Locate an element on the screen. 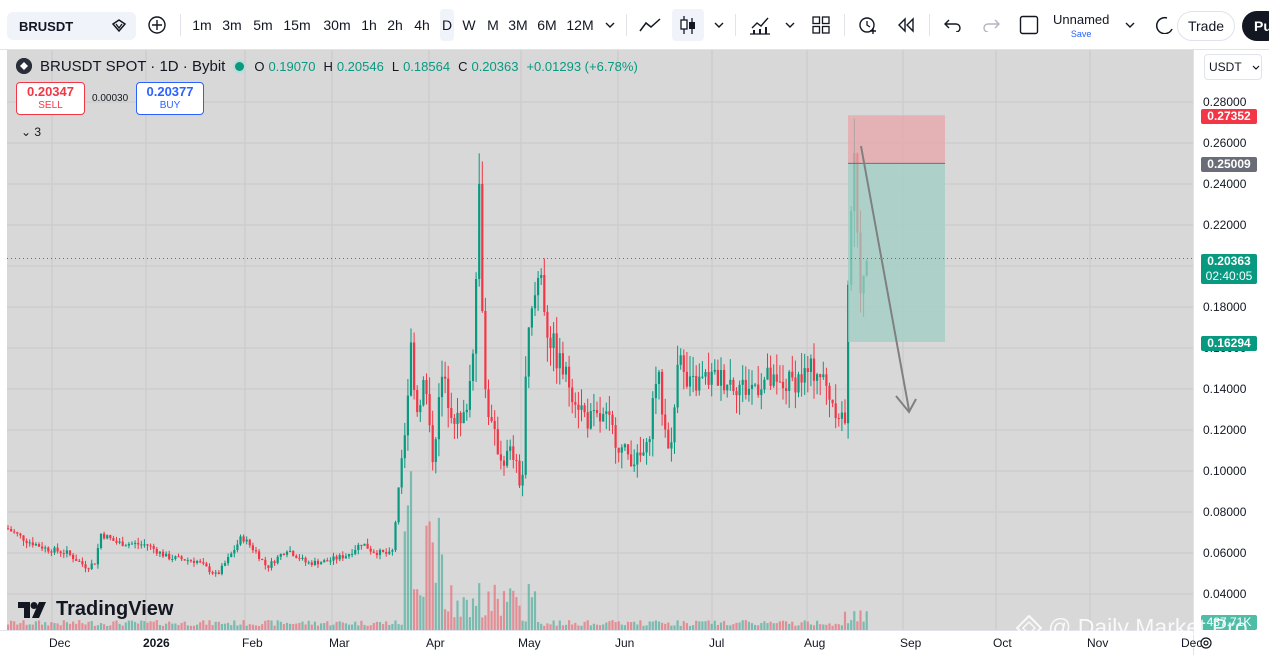 The height and width of the screenshot is (655, 1269). interval-2h: 2h is located at coordinates (395, 25).